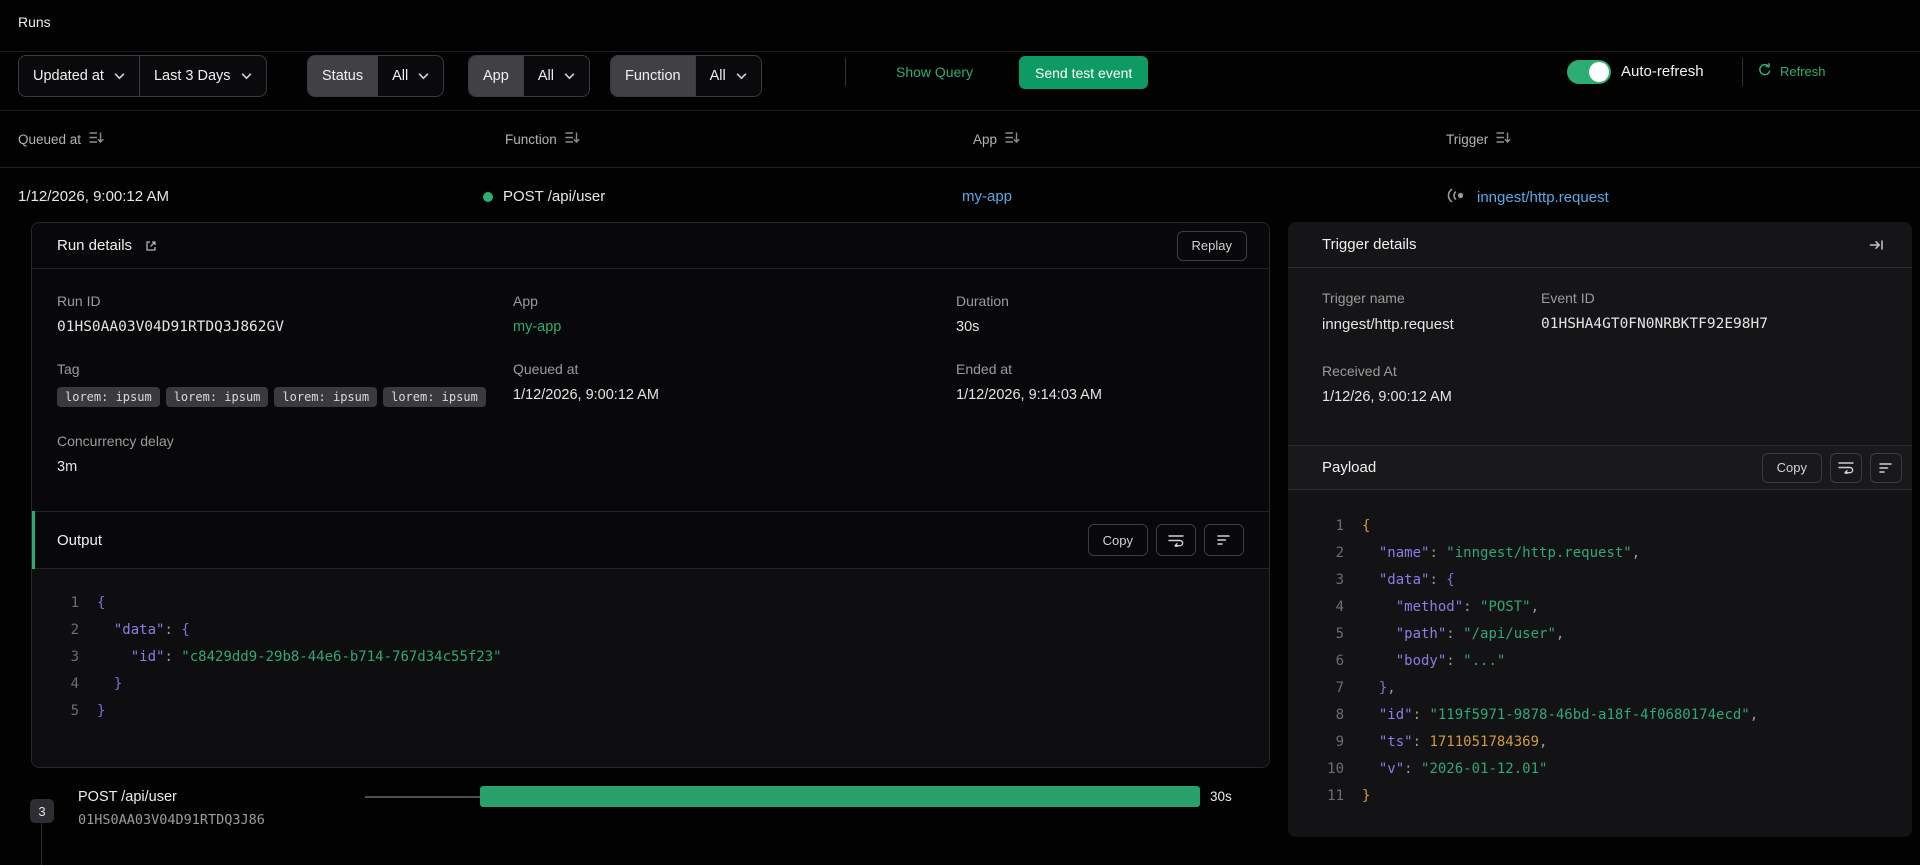 Image resolution: width=1920 pixels, height=865 pixels. I want to click on column-header-label: App, so click(985, 139).